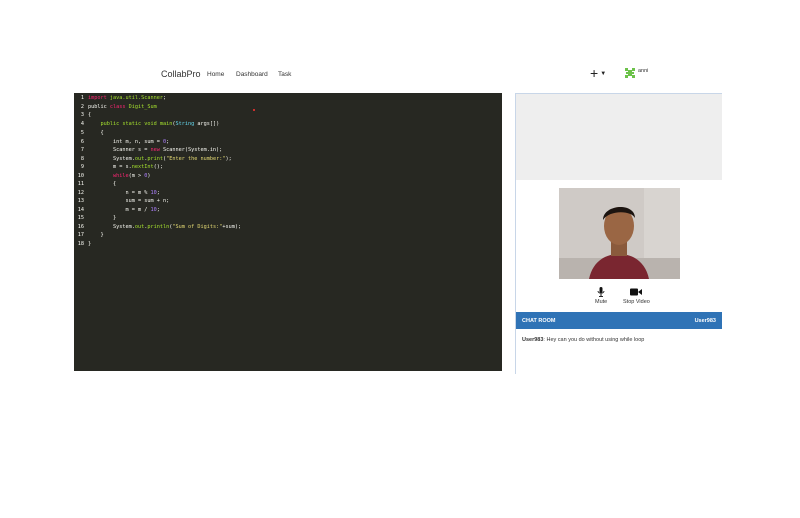 This screenshot has width=800, height=518. What do you see at coordinates (97, 184) in the screenshot?
I see `code-line: 11 {` at bounding box center [97, 184].